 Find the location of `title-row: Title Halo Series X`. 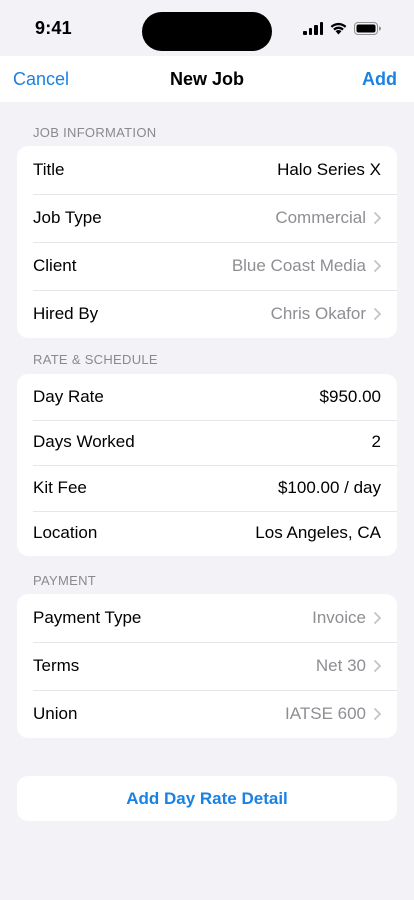

title-row: Title Halo Series X is located at coordinates (207, 170).